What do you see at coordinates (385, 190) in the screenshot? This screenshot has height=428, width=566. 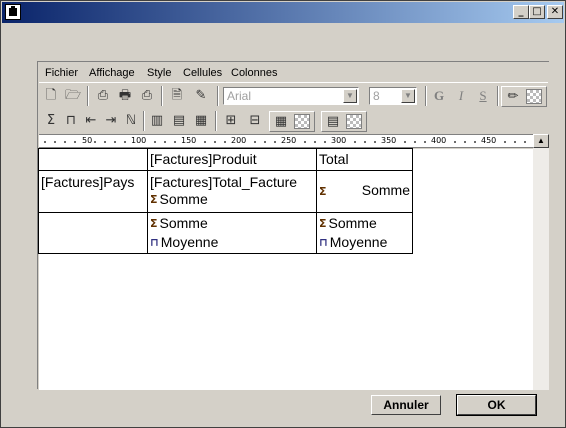 I see `total-somme-text: Somme` at bounding box center [385, 190].